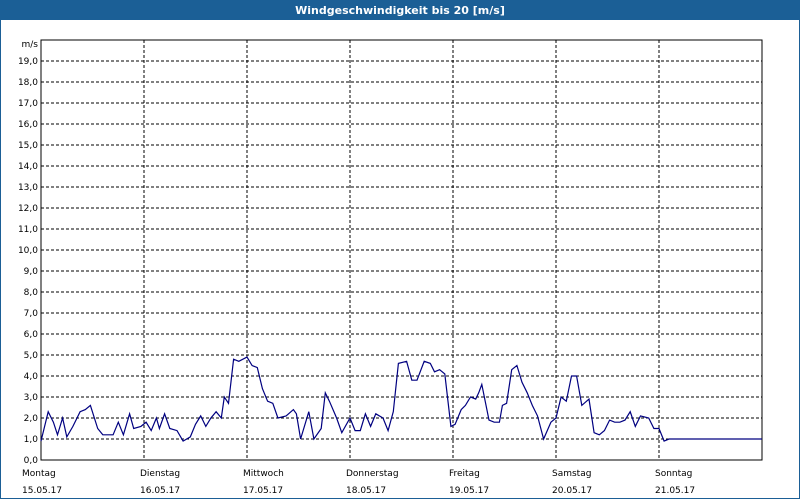 The width and height of the screenshot is (800, 500). I want to click on x-tick-date: 21.05.17, so click(675, 491).